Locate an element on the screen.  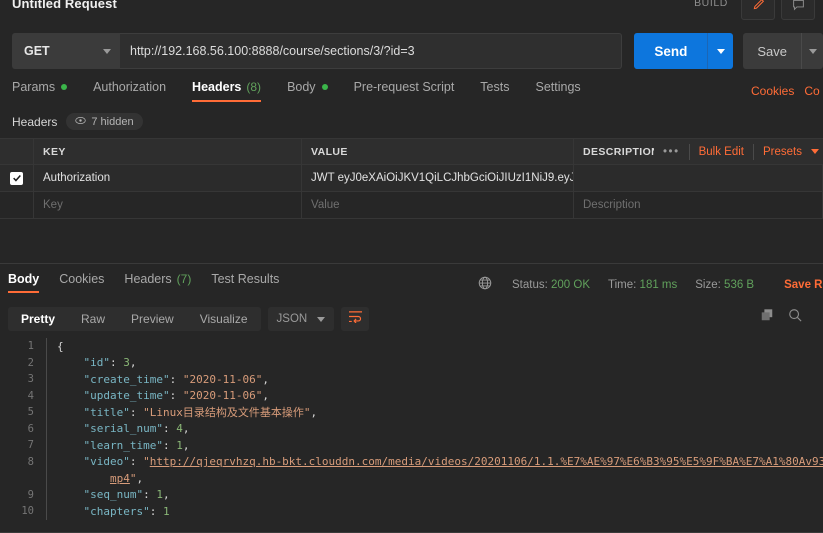
table-row-empty: Key Value Description is located at coordinates (411, 205).